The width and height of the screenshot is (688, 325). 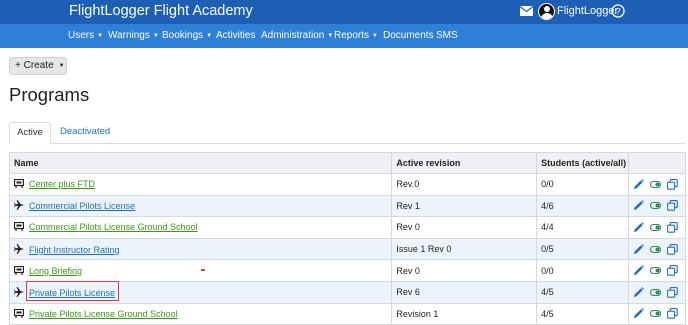 I want to click on nav-warnings: Warnings ▼, so click(x=133, y=35).